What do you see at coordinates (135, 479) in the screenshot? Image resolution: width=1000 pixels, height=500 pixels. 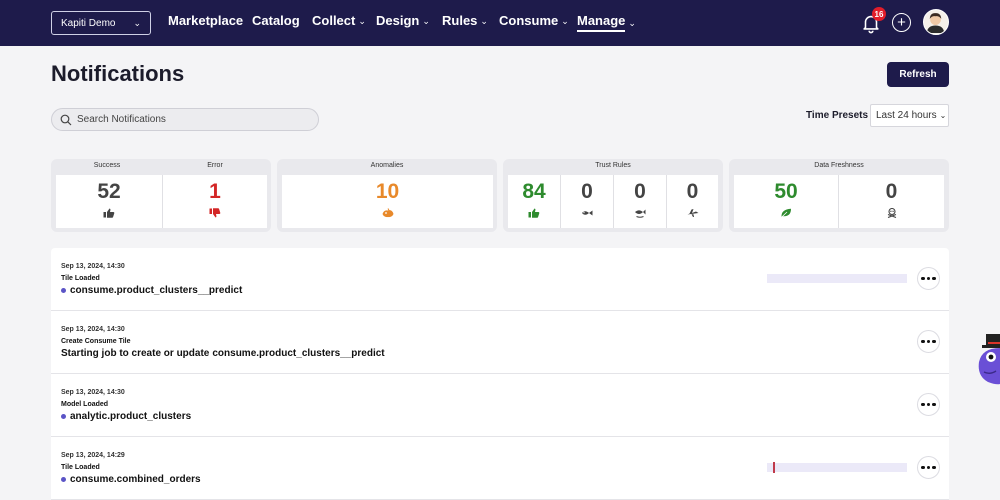 I see `notification-object: consume.combined_orders` at bounding box center [135, 479].